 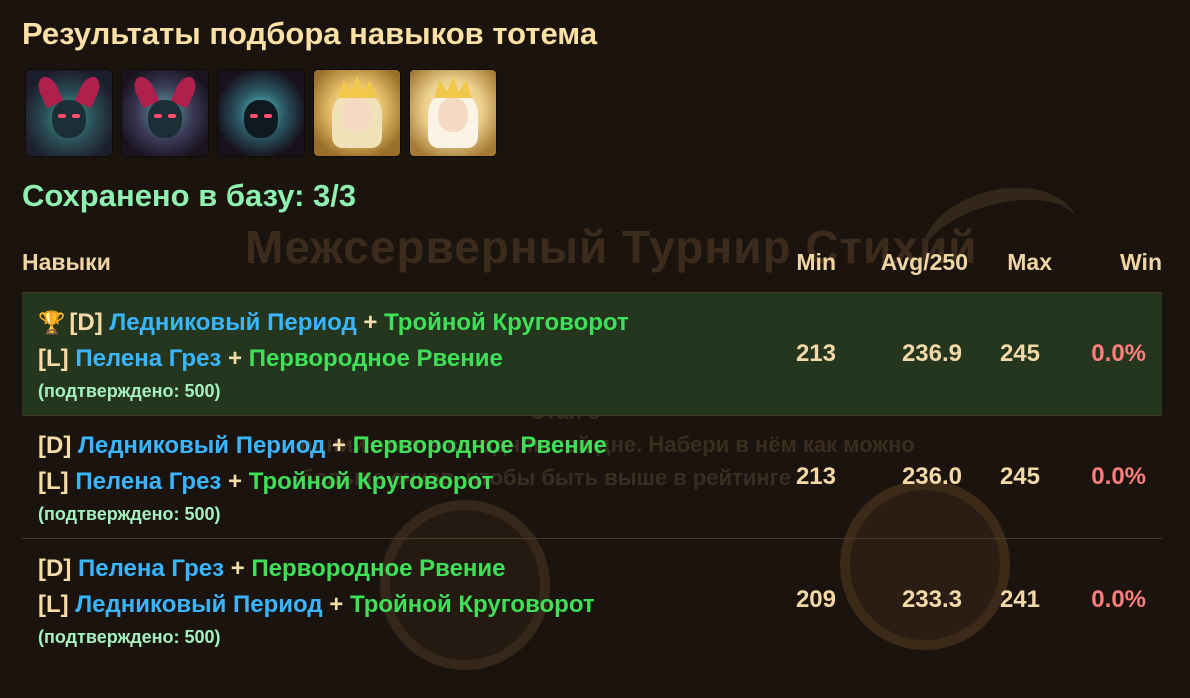 What do you see at coordinates (902, 477) in the screenshot?
I see `avg-value: 236.0` at bounding box center [902, 477].